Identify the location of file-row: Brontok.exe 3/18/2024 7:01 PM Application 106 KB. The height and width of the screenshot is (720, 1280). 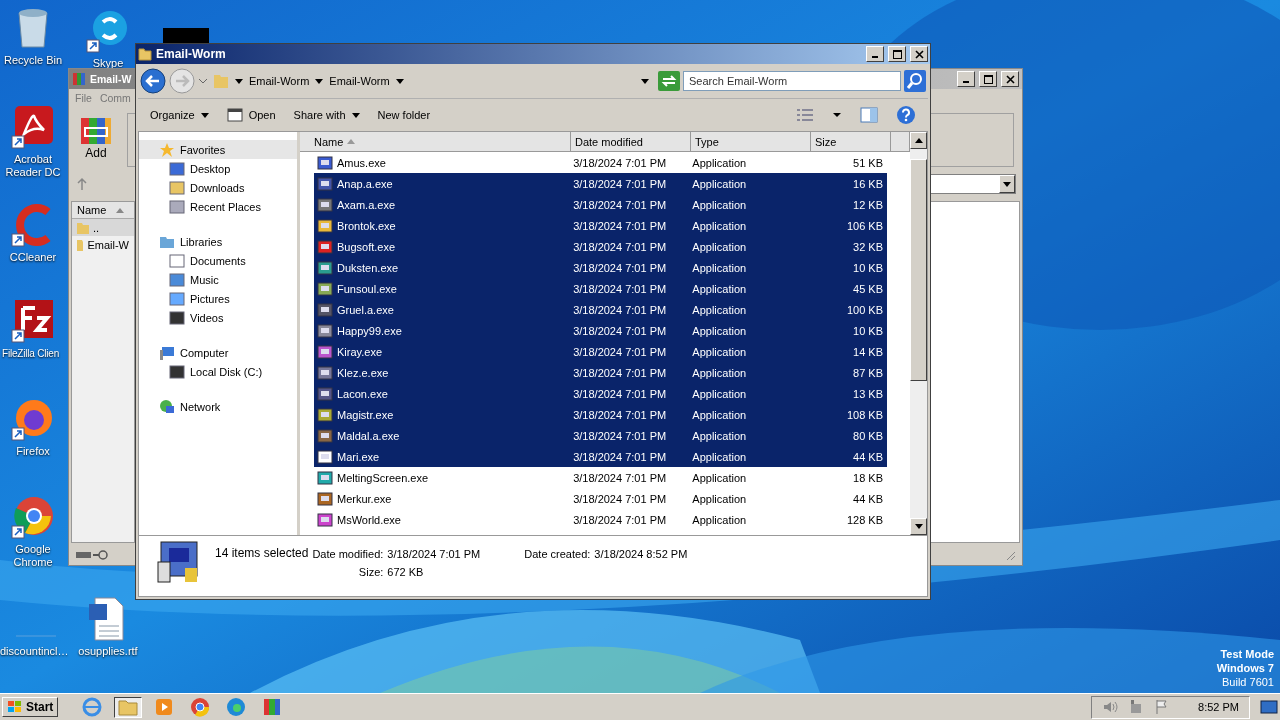
(600, 225).